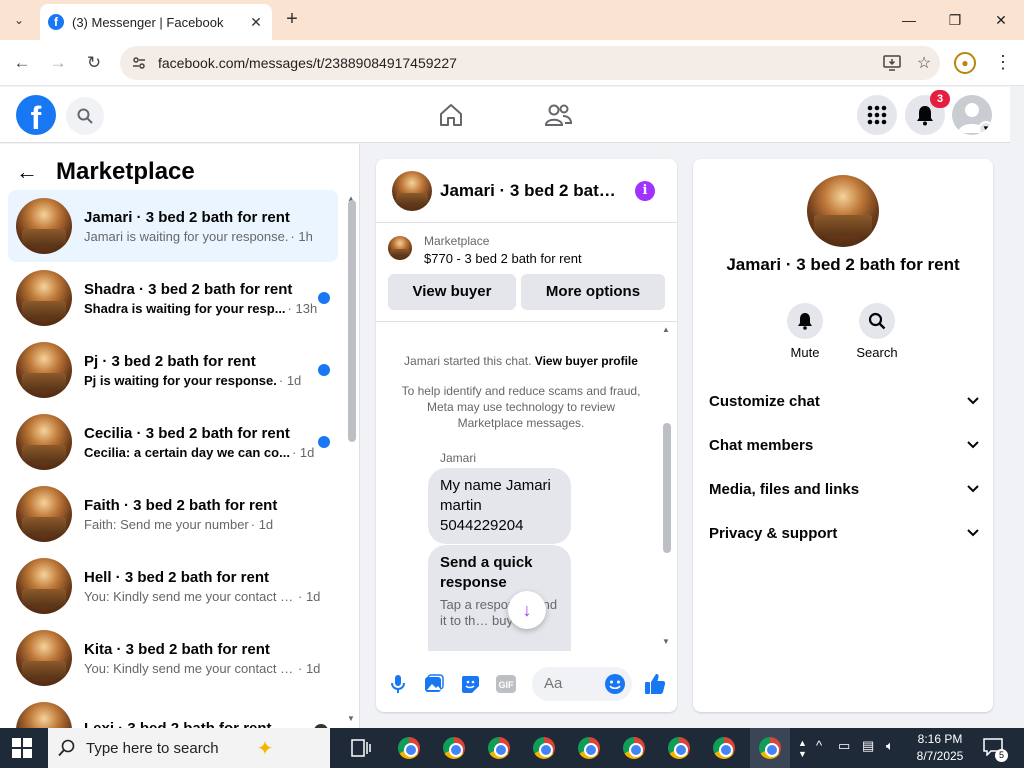  I want to click on action-center-count: 5, so click(1001, 755).